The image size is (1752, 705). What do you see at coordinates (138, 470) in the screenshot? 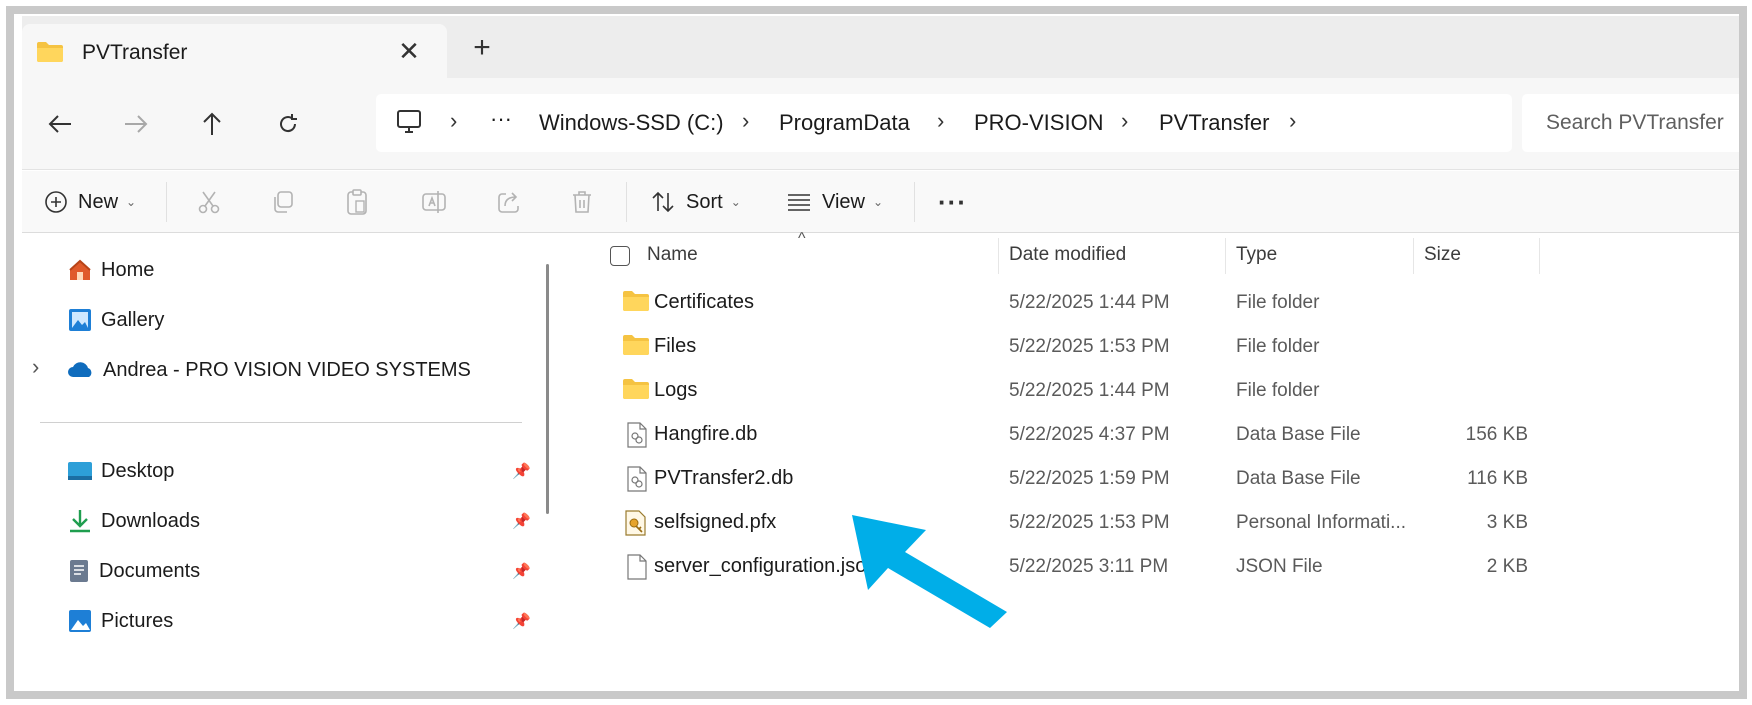
I see `sidebar-item-label: Desktop` at bounding box center [138, 470].